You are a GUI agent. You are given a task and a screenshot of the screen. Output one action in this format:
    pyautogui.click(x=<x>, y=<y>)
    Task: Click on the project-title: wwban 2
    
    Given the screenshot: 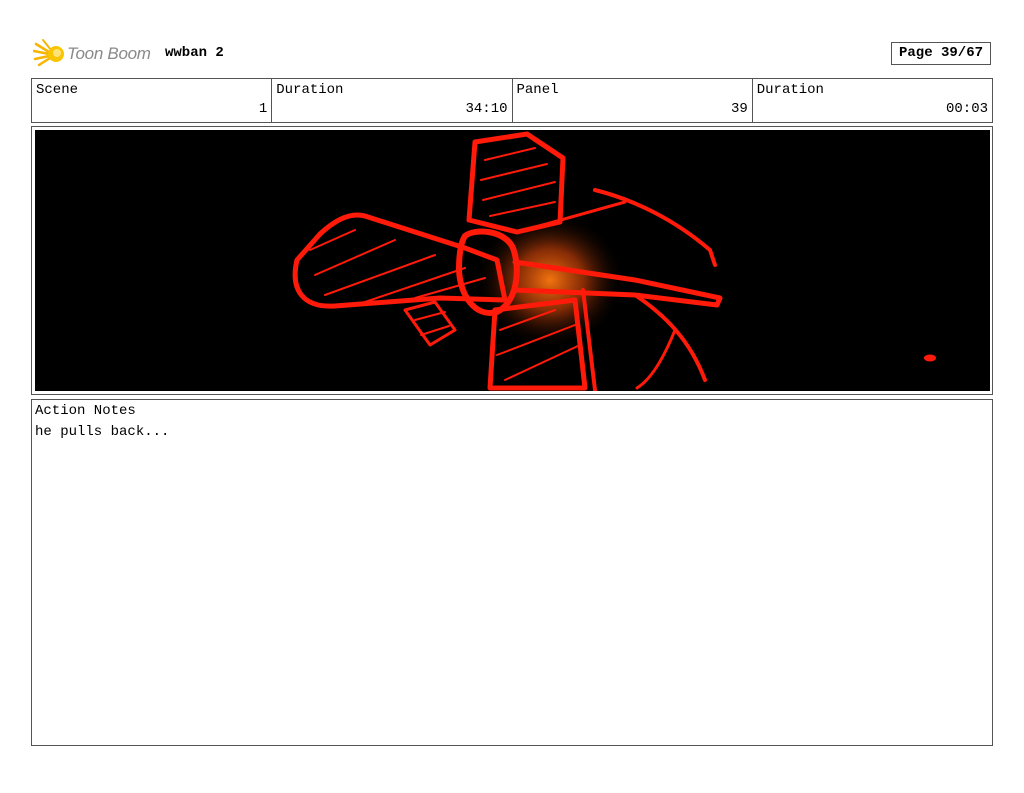 What is the action you would take?
    pyautogui.click(x=194, y=53)
    